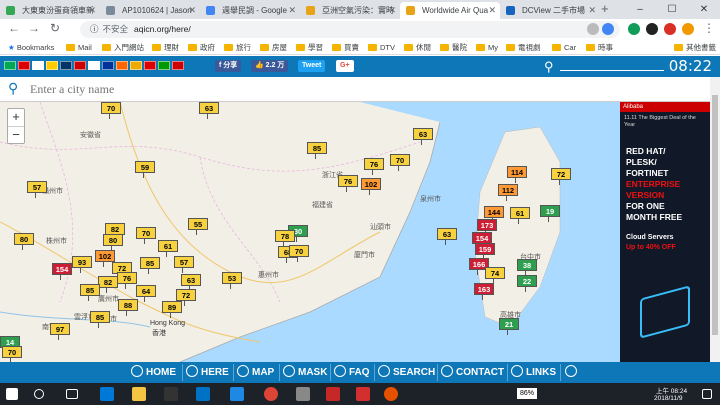 The width and height of the screenshot is (720, 405). I want to click on reload-icon: ↻, so click(55, 28).